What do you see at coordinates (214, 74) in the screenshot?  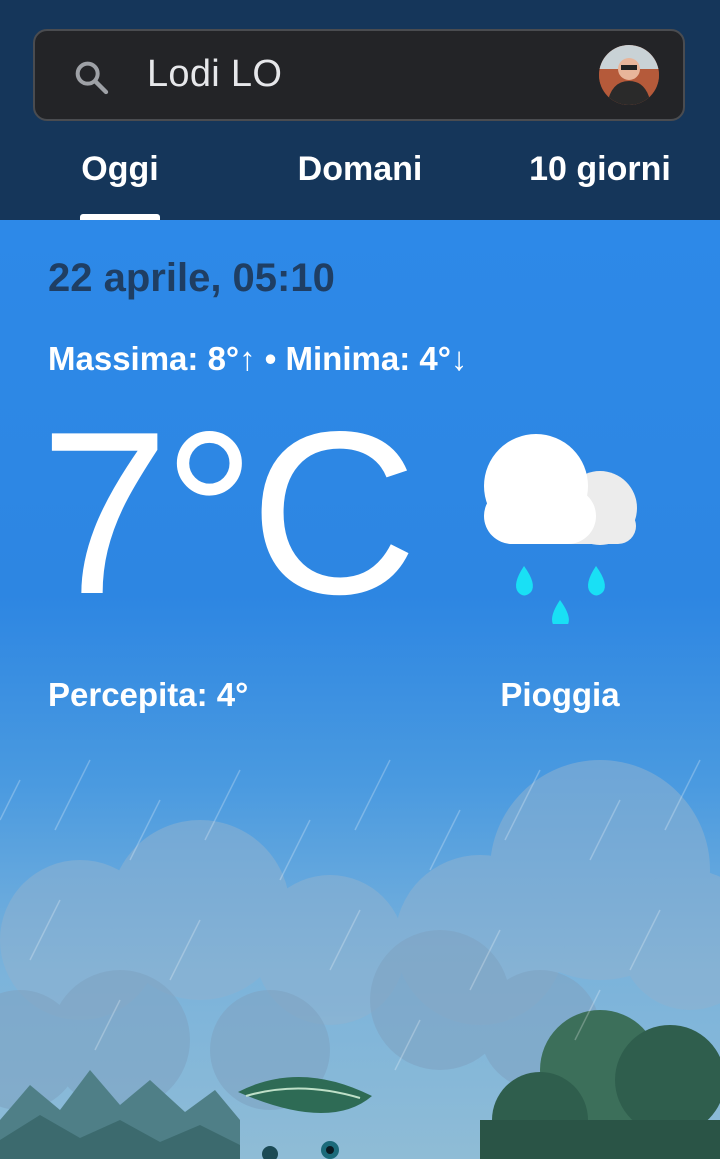 I see `search-input: Lodi LO` at bounding box center [214, 74].